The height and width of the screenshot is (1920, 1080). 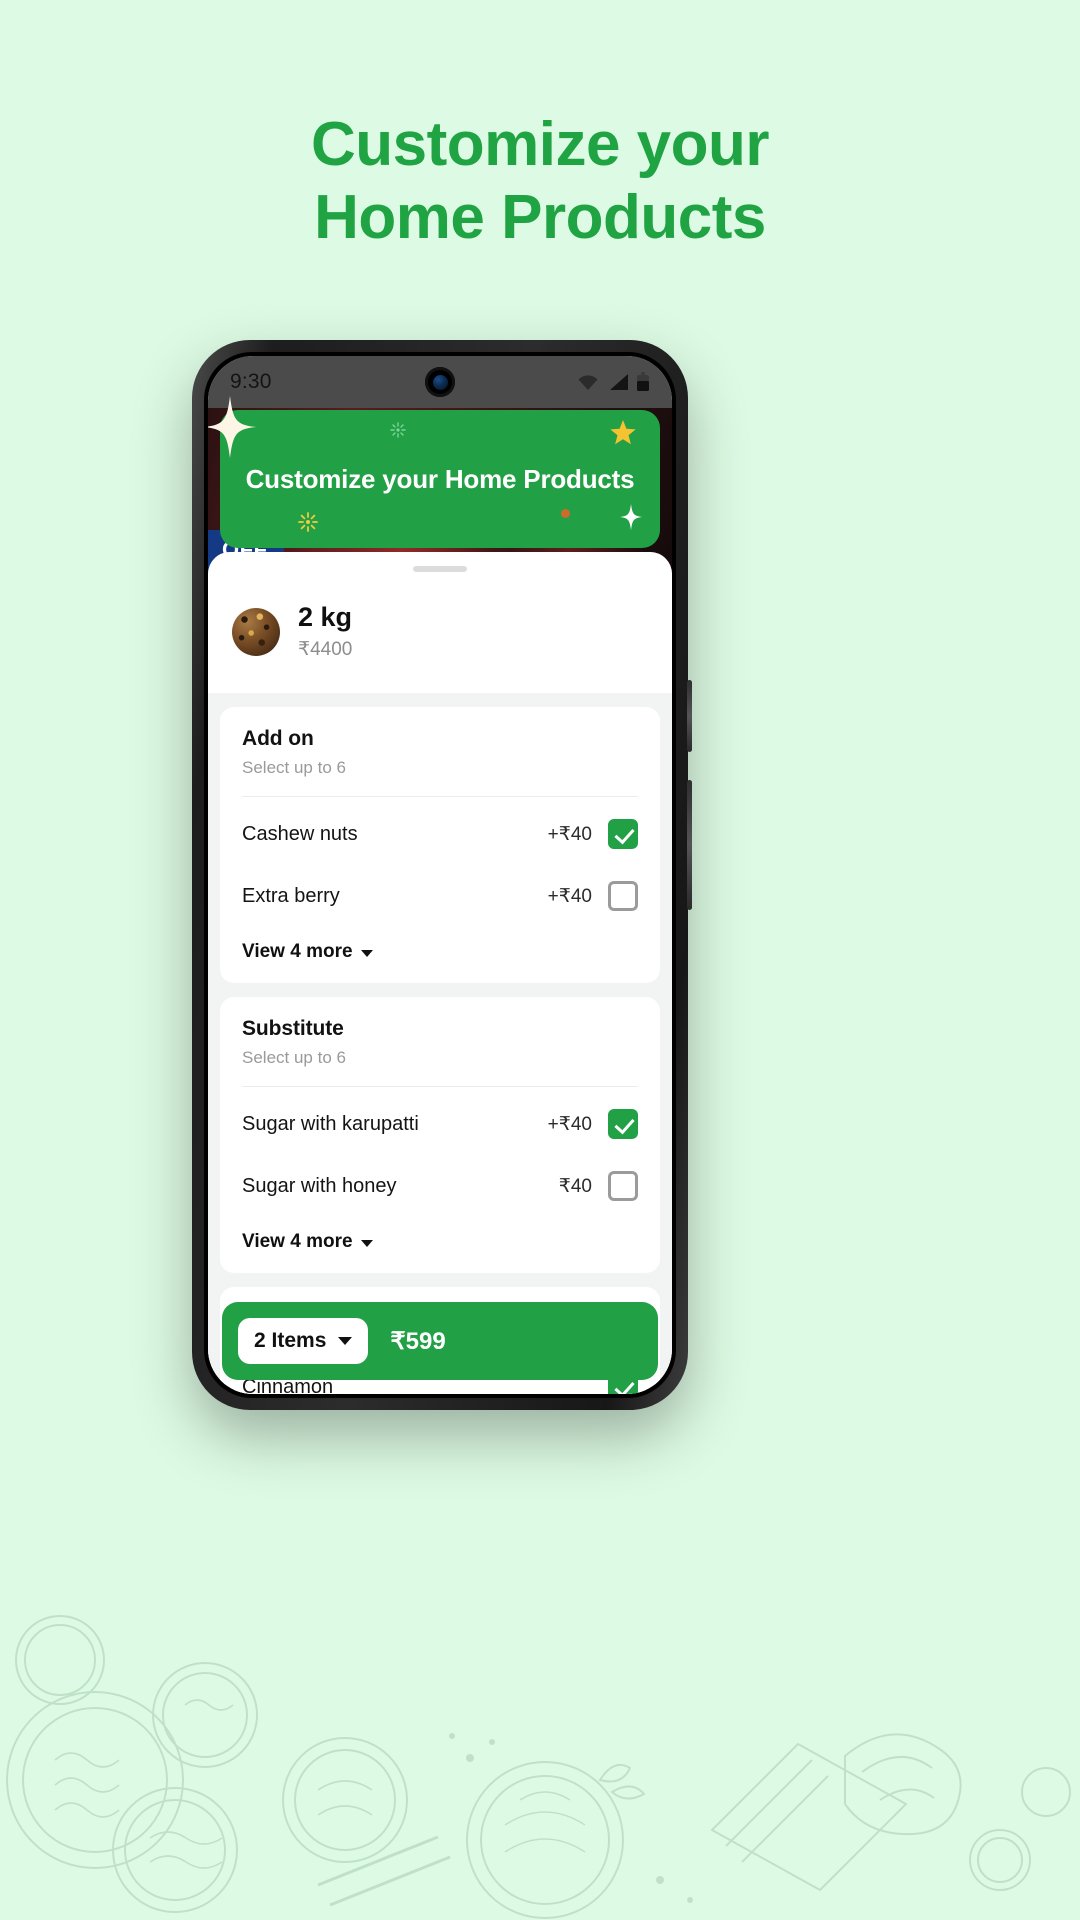 I want to click on sparkle-dot-orange-icon, so click(x=565, y=513).